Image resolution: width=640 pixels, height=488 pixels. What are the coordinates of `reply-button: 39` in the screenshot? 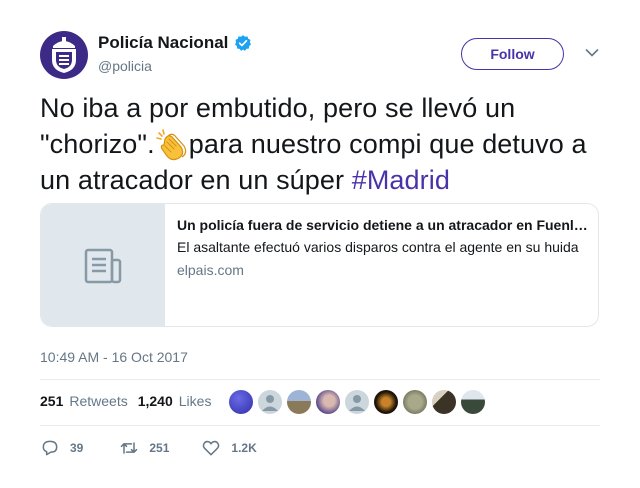 It's located at (61, 448).